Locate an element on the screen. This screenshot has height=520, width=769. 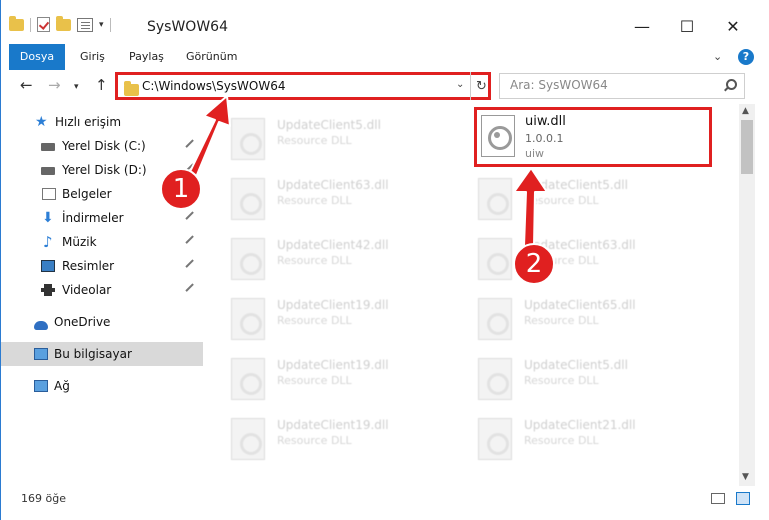
list-item: UpdateClient65.dll Resource DLL is located at coordinates (598, 320).